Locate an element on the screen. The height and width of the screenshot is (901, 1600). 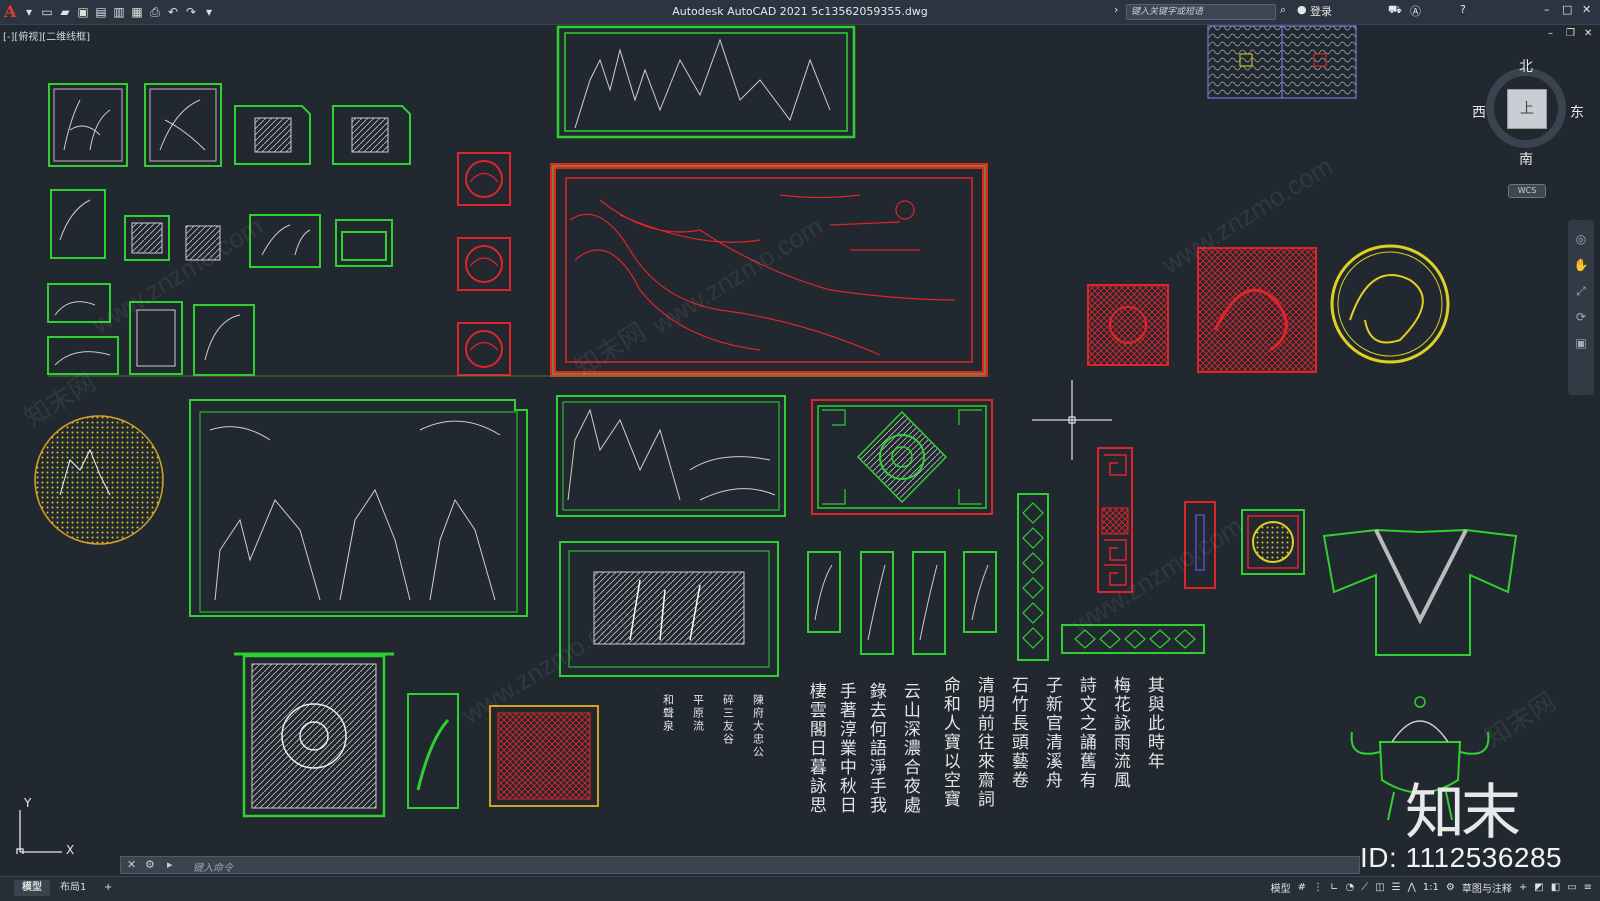
command-input: 键入命令 is located at coordinates (213, 866).